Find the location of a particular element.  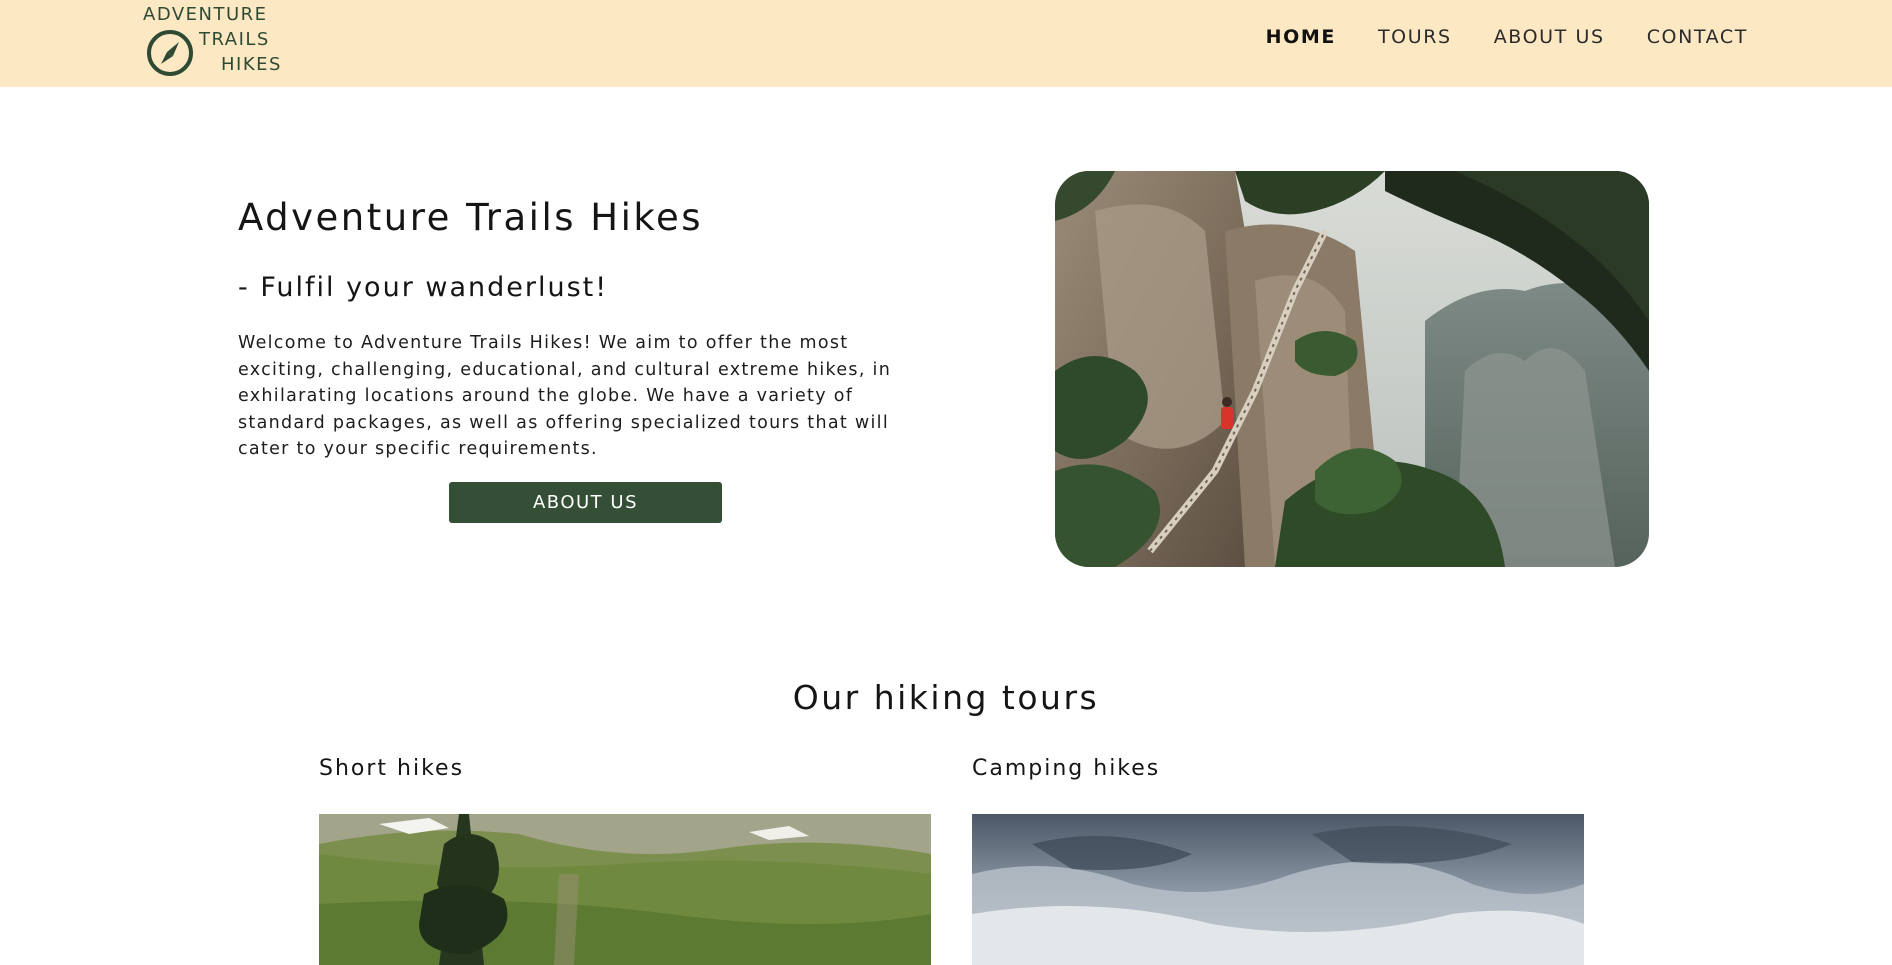

main-nav: HOME TOURS ABOUT US CONTACT is located at coordinates (1507, 37).